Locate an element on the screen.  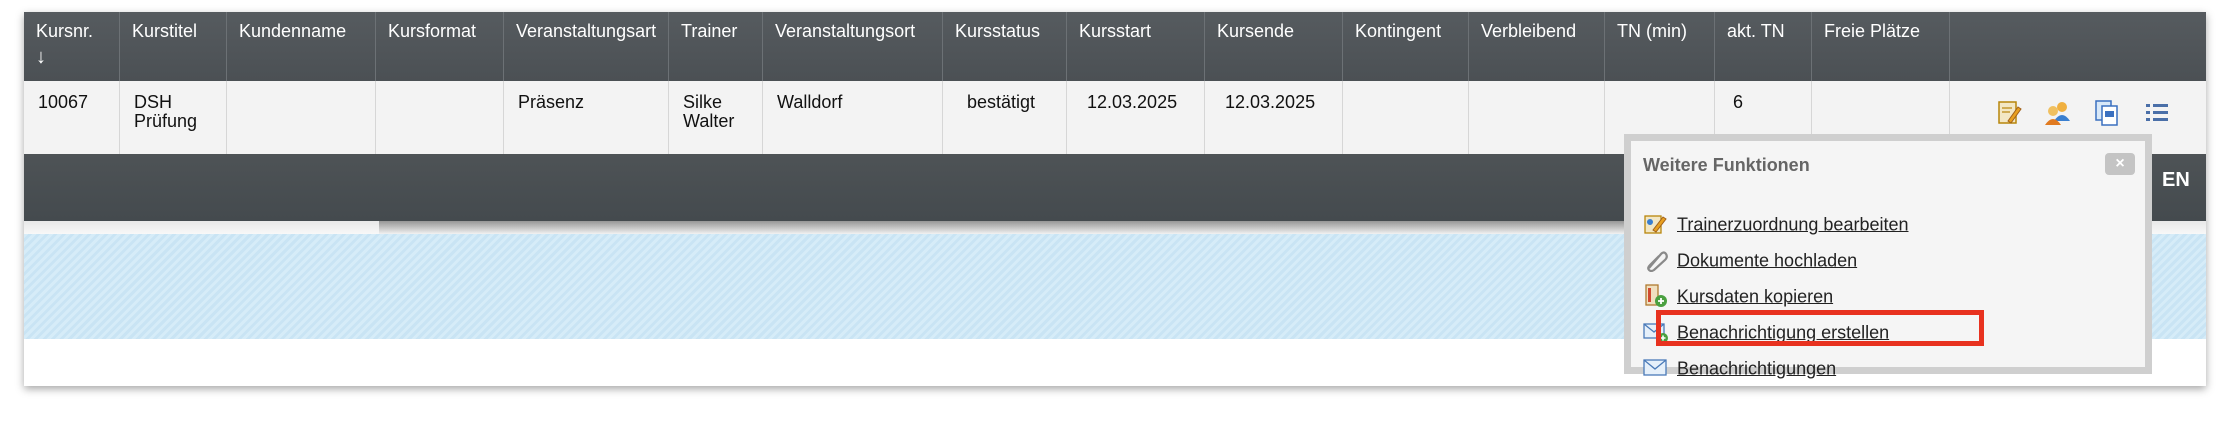
paperclip-icon is located at coordinates (1656, 260).